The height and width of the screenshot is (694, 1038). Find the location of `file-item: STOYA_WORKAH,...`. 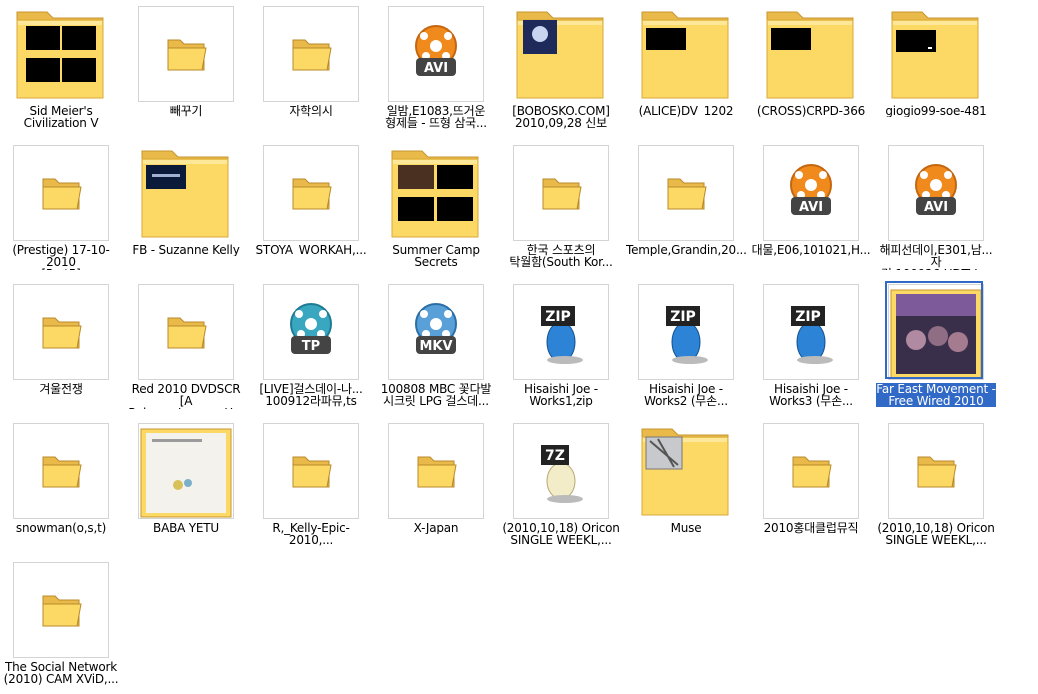

file-item: STOYA_WORKAH,... is located at coordinates (322, 211).